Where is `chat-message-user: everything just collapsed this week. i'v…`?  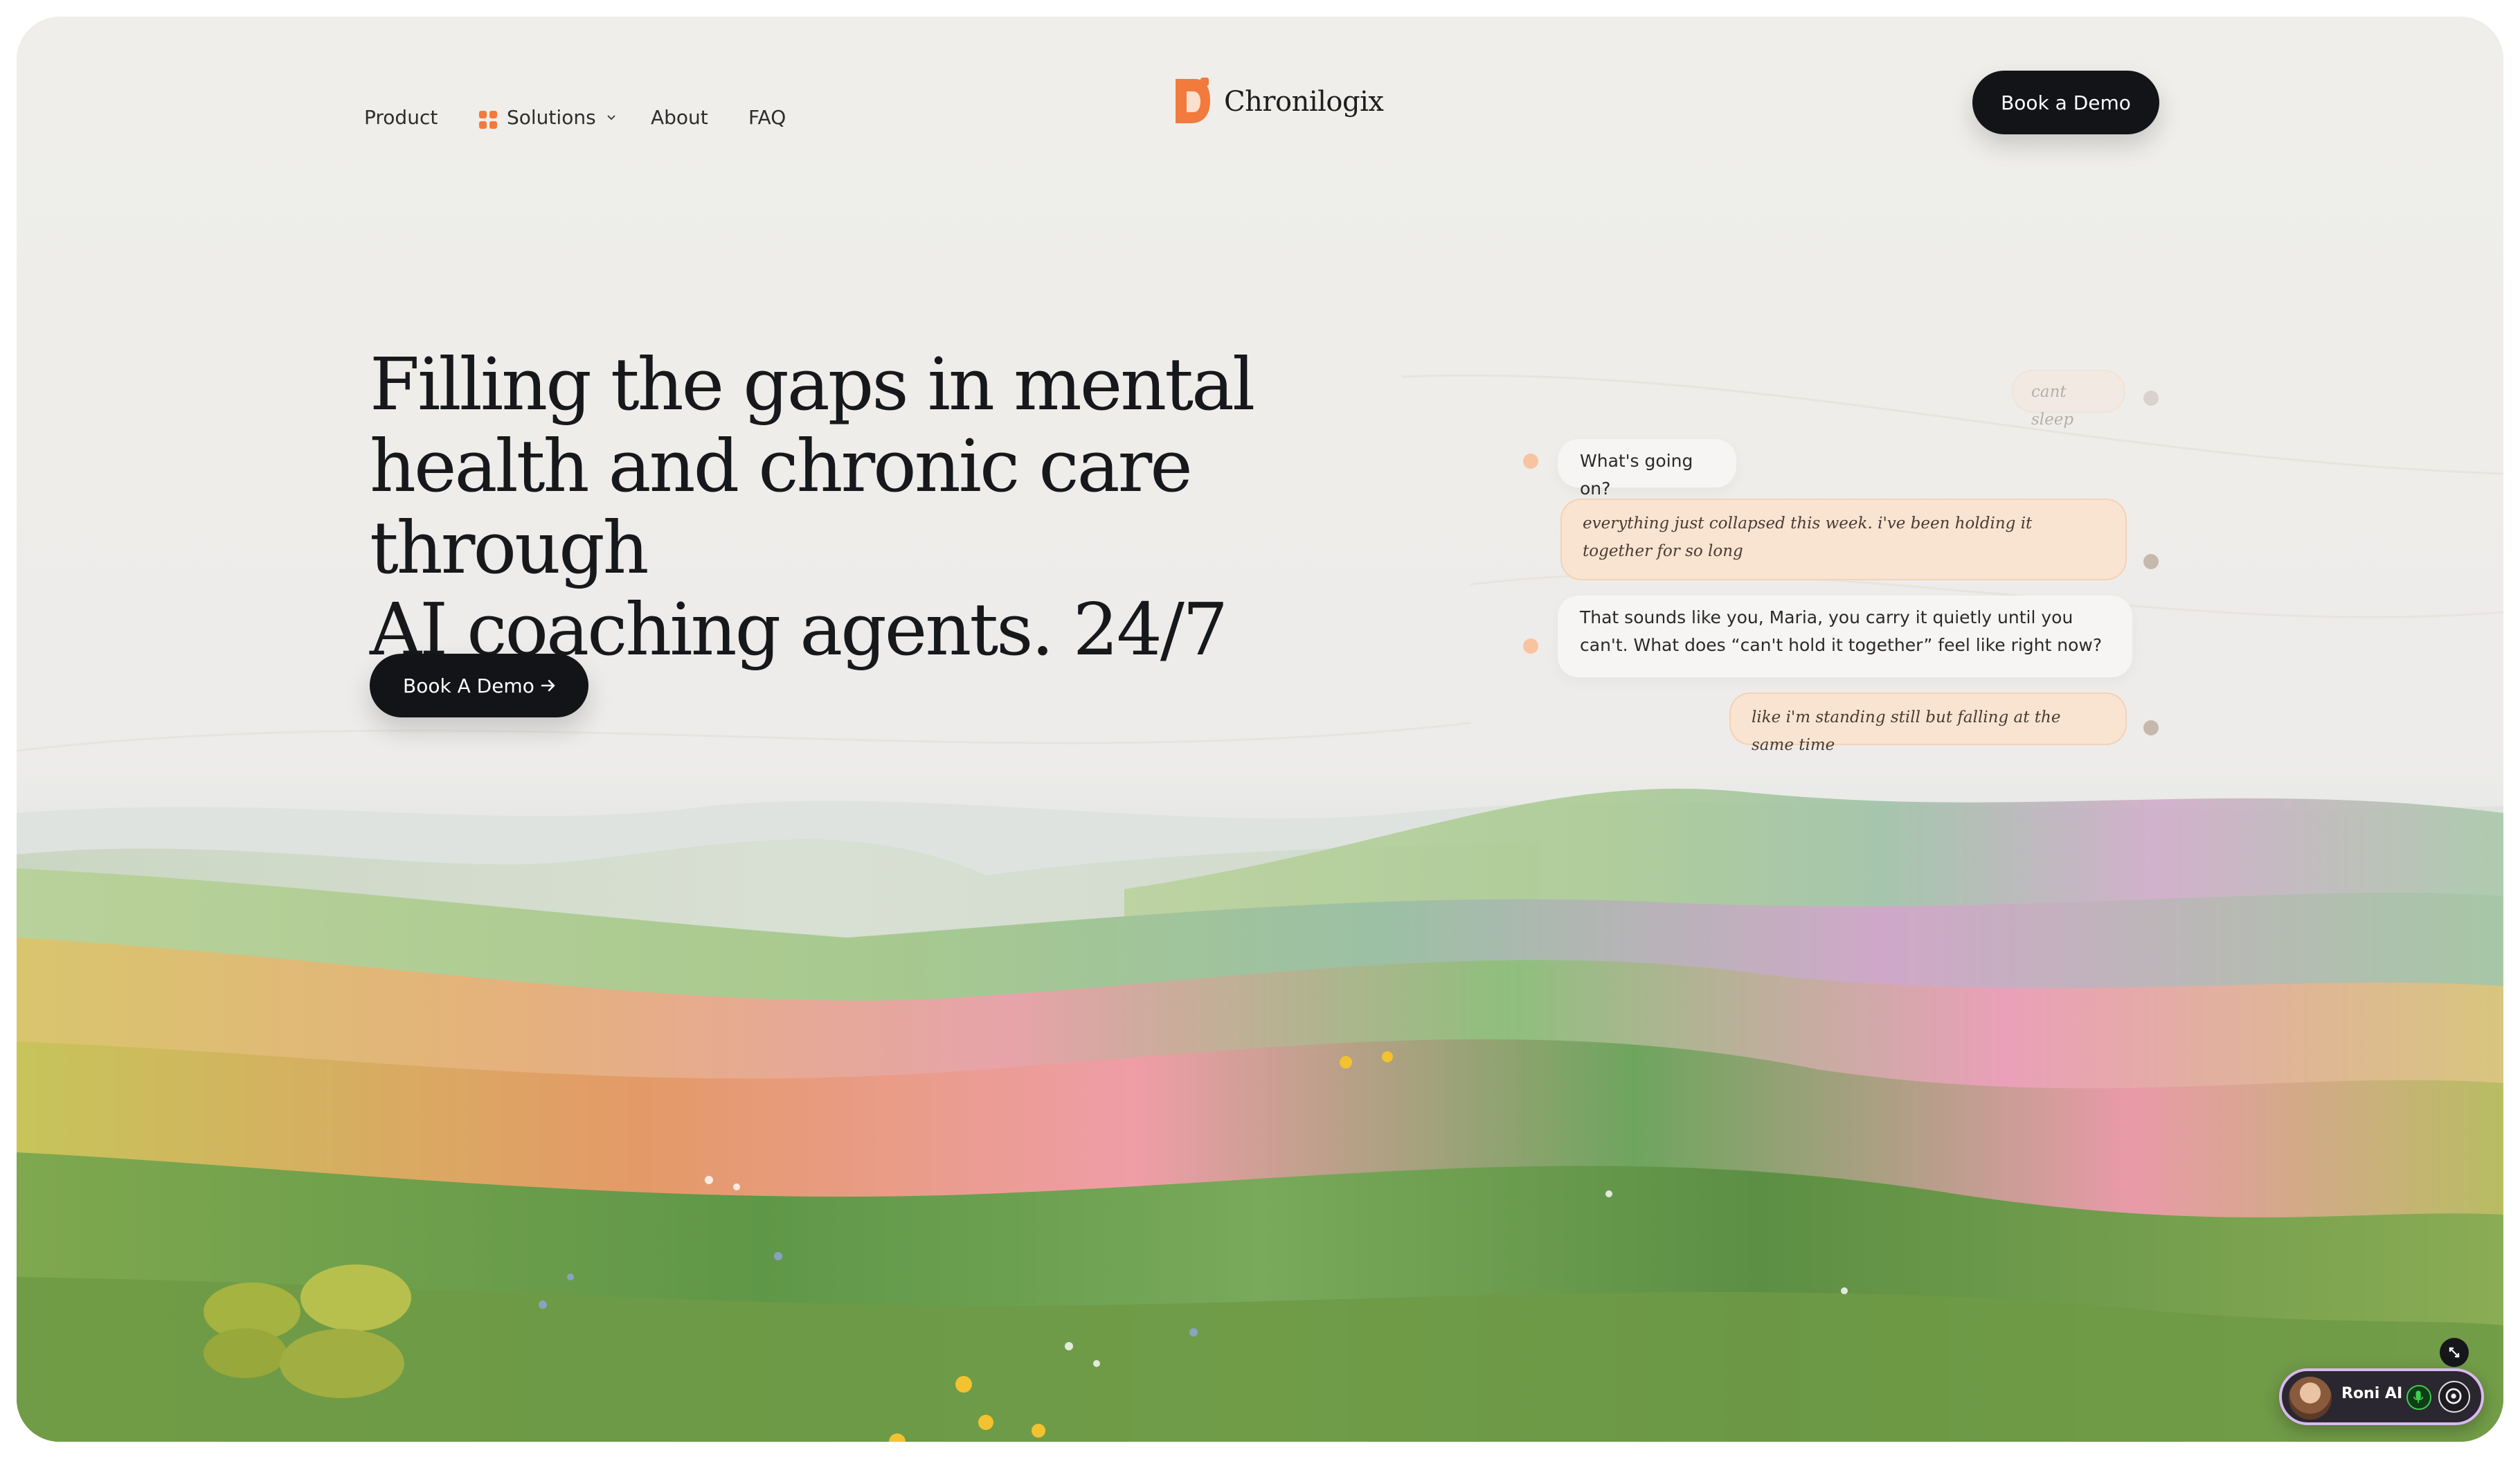 chat-message-user: everything just collapsed this week. i'v… is located at coordinates (1843, 539).